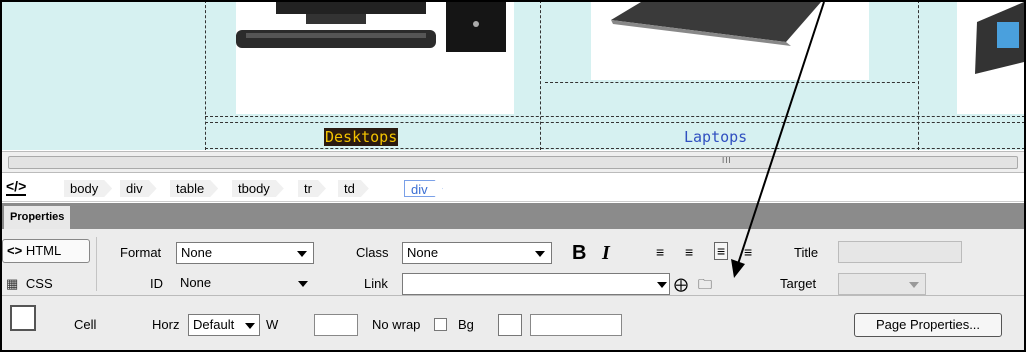 The width and height of the screenshot is (1026, 352). What do you see at coordinates (798, 283) in the screenshot?
I see `target-label: Target` at bounding box center [798, 283].